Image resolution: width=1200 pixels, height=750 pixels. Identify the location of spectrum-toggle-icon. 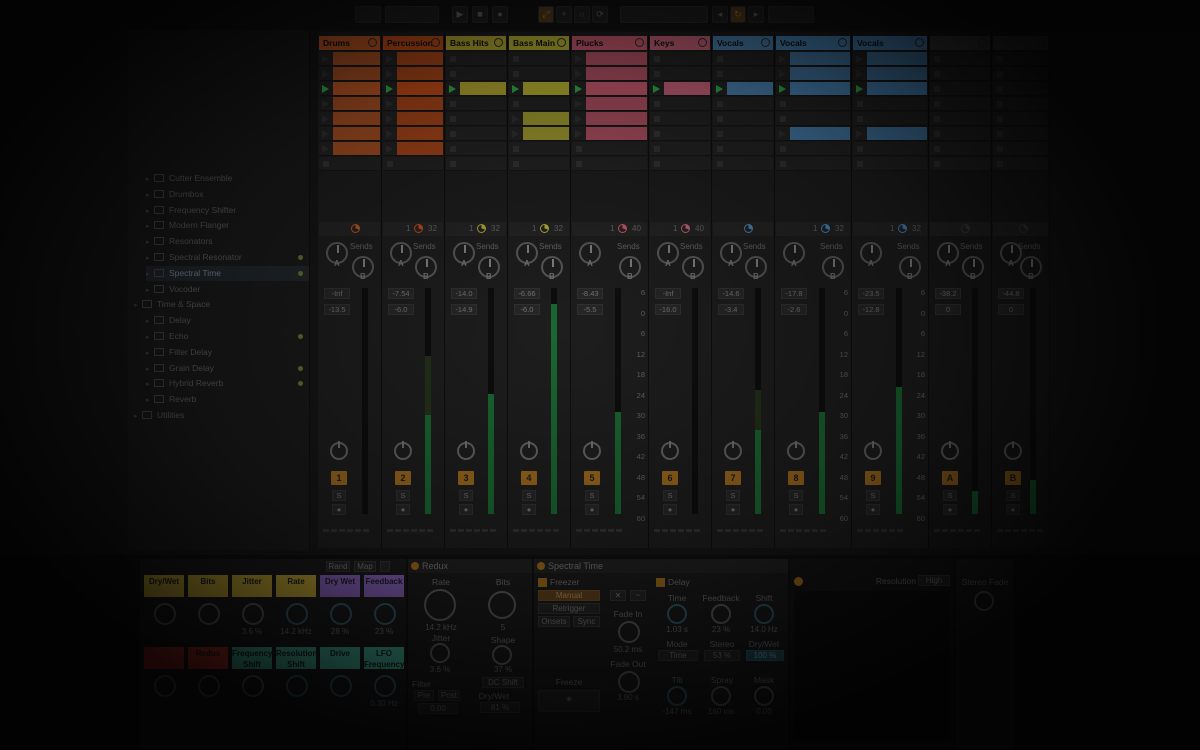
(798, 581).